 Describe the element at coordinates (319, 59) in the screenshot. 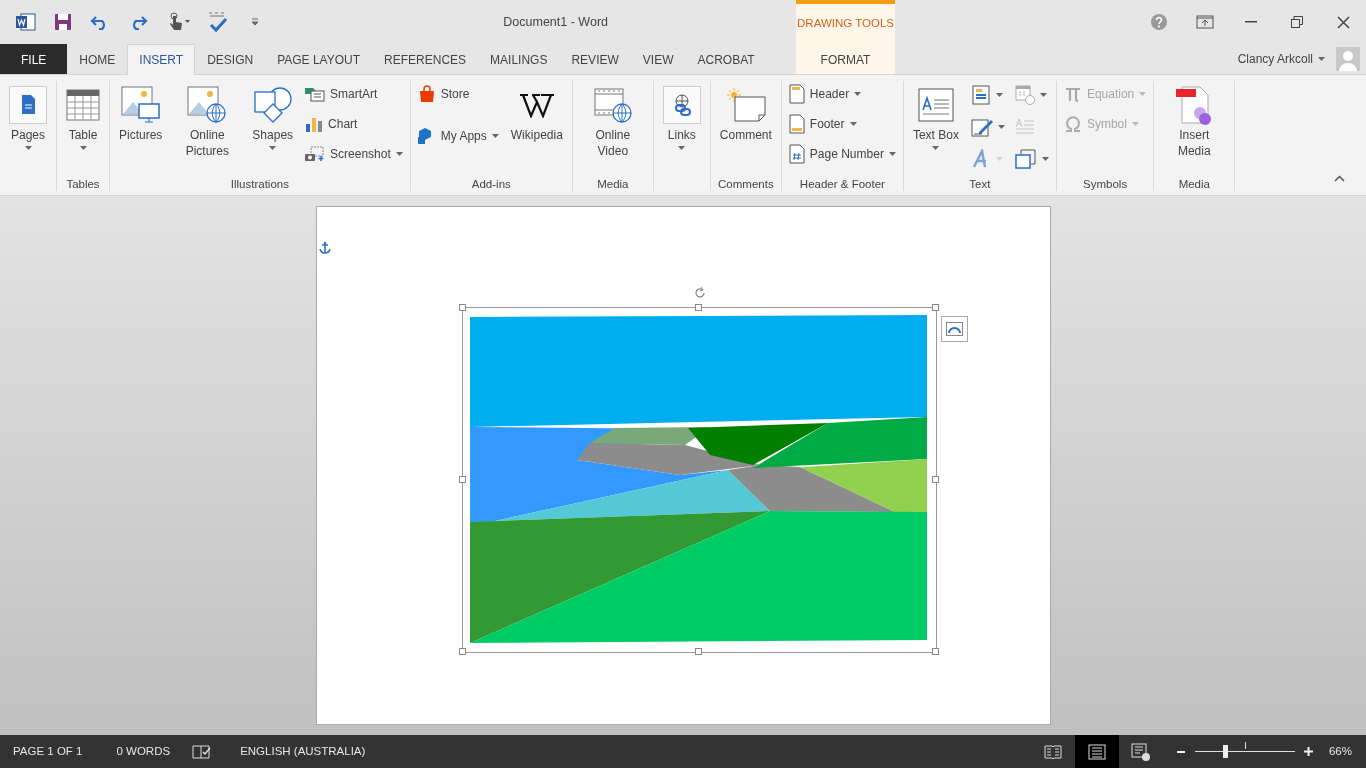

I see `ribbon-tab: PAGE LAYOUT` at that location.